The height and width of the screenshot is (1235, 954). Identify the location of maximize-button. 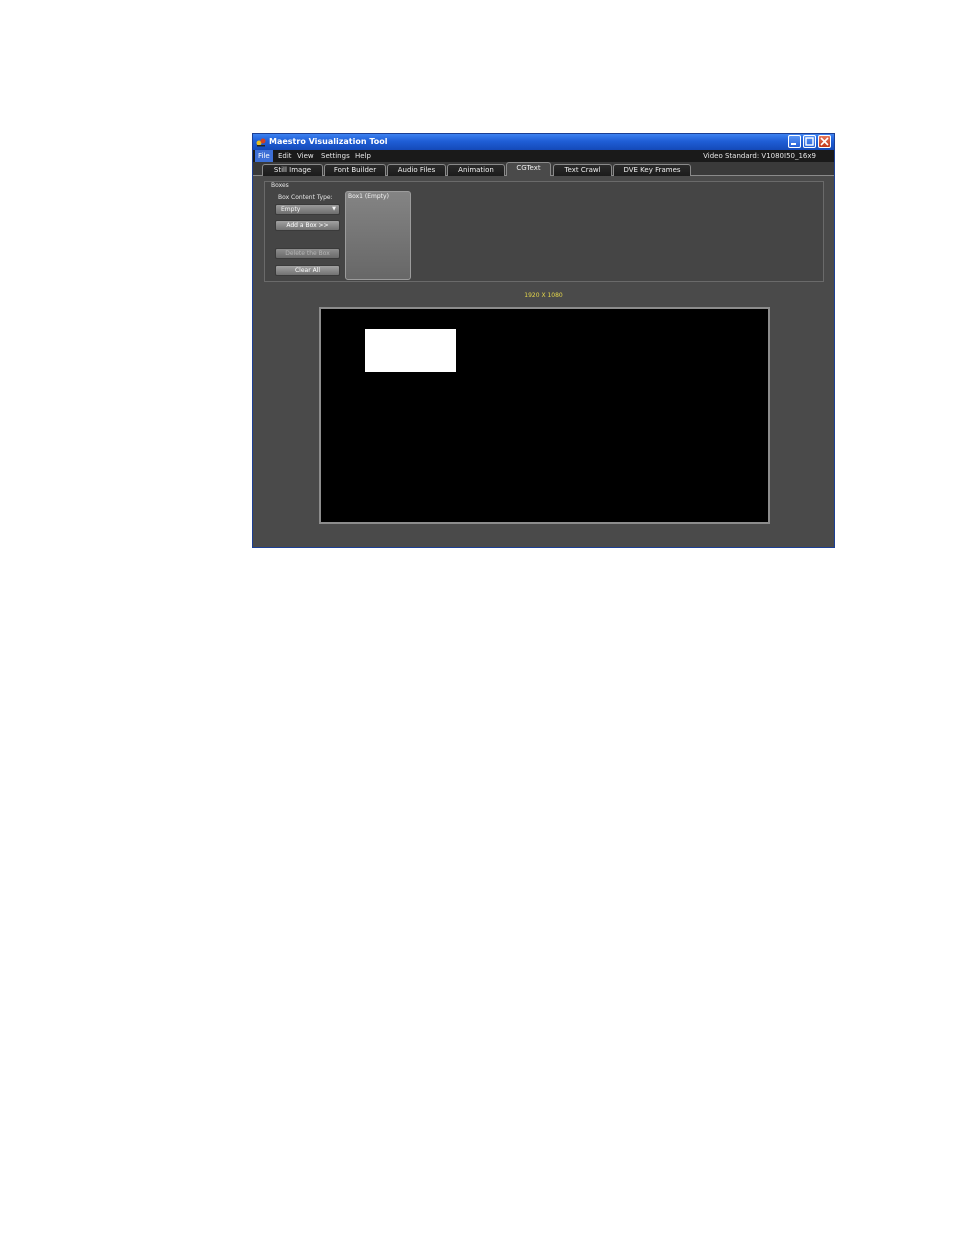
(809, 141).